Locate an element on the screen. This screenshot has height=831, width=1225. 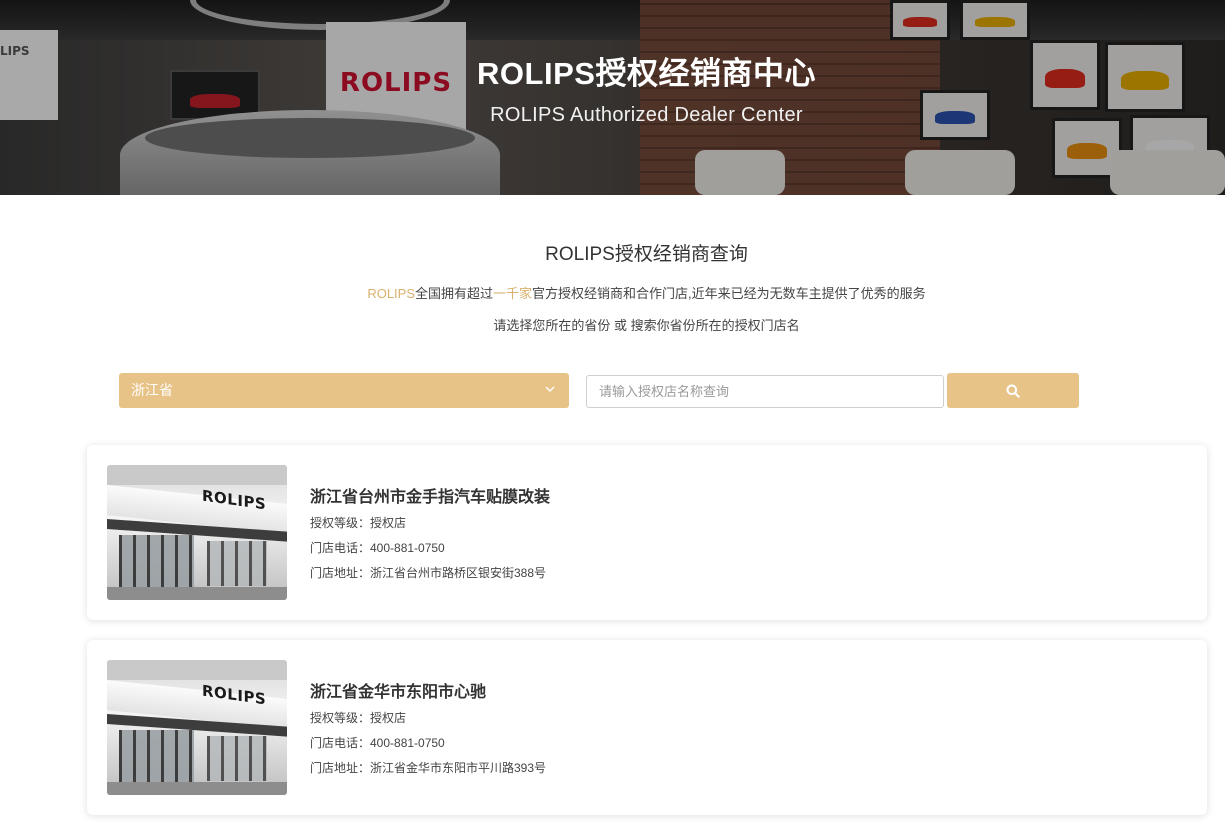
dealer-name: 浙江省台州市金手指汽车贴膜改装 is located at coordinates (430, 495).